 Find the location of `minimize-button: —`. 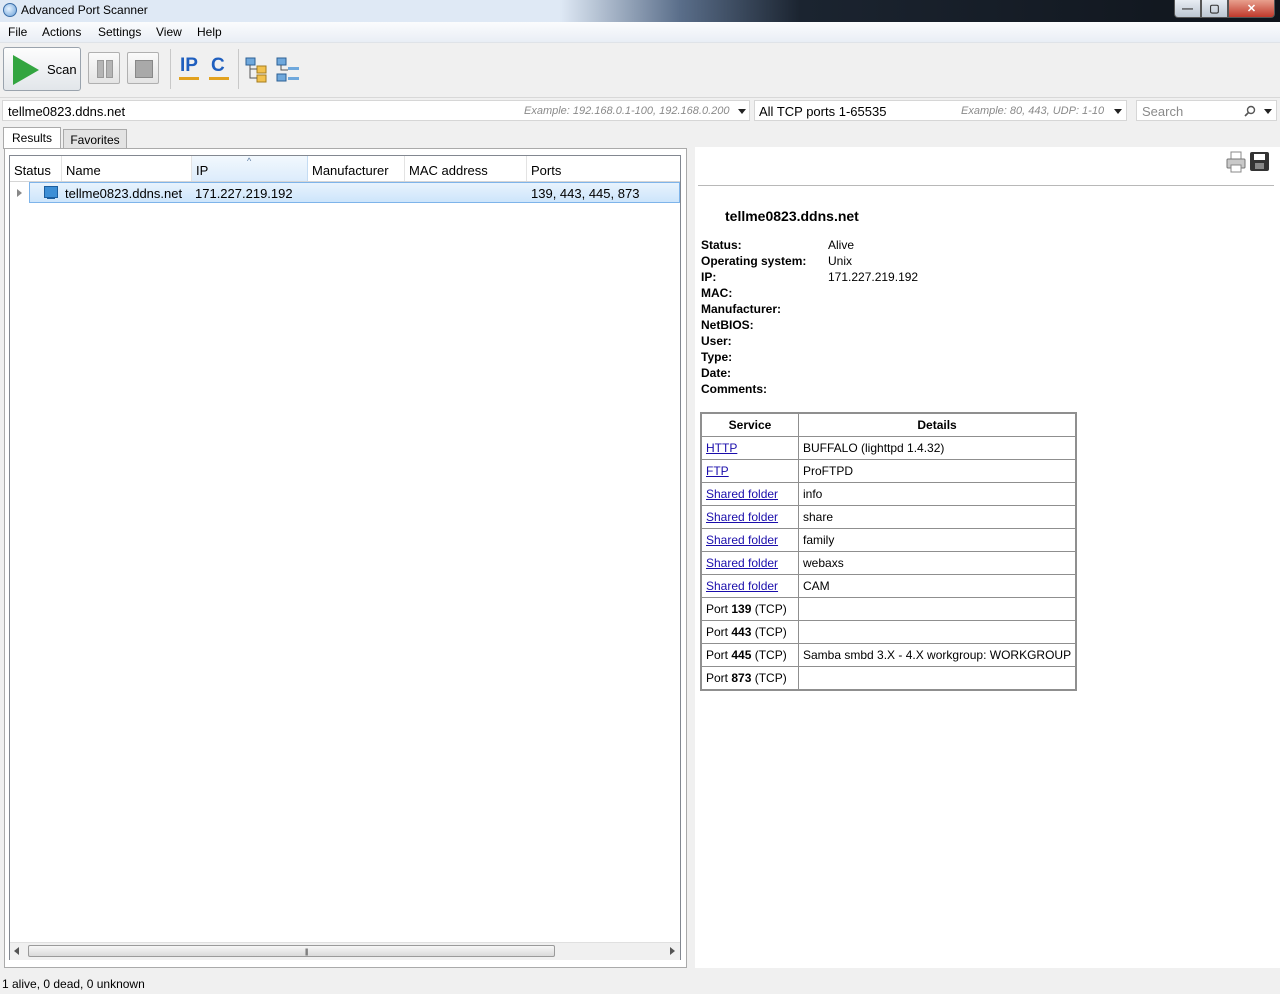

minimize-button: — is located at coordinates (1187, 9).